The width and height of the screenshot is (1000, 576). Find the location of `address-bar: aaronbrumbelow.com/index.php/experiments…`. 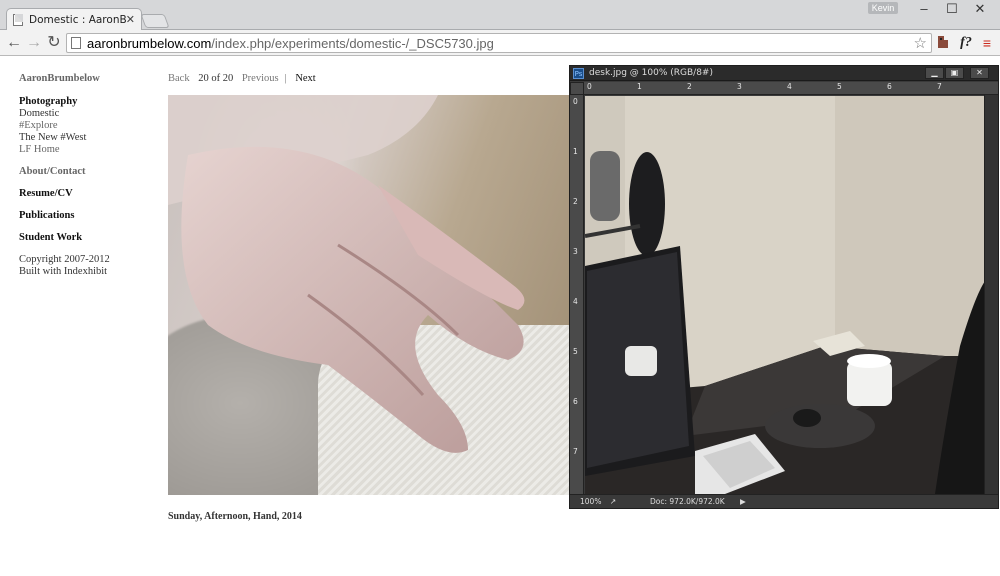

address-bar: aaronbrumbelow.com/index.php/experiments… is located at coordinates (499, 43).